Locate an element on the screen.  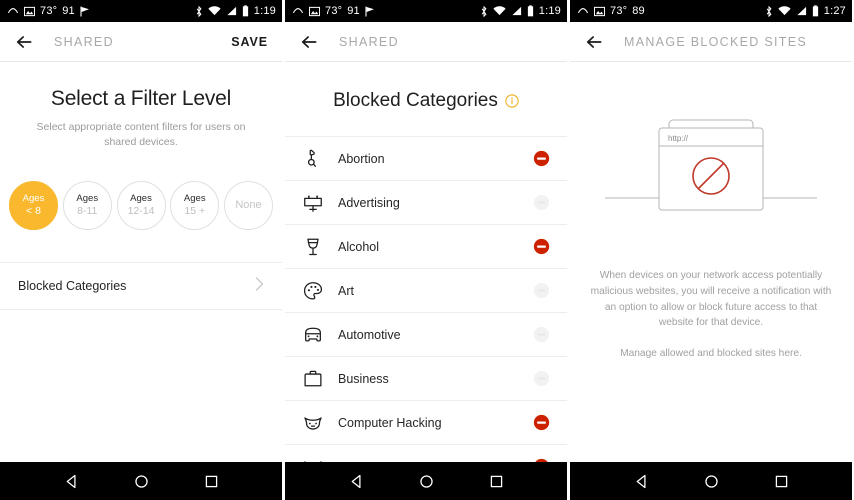
briefcase-icon is located at coordinates (313, 379).